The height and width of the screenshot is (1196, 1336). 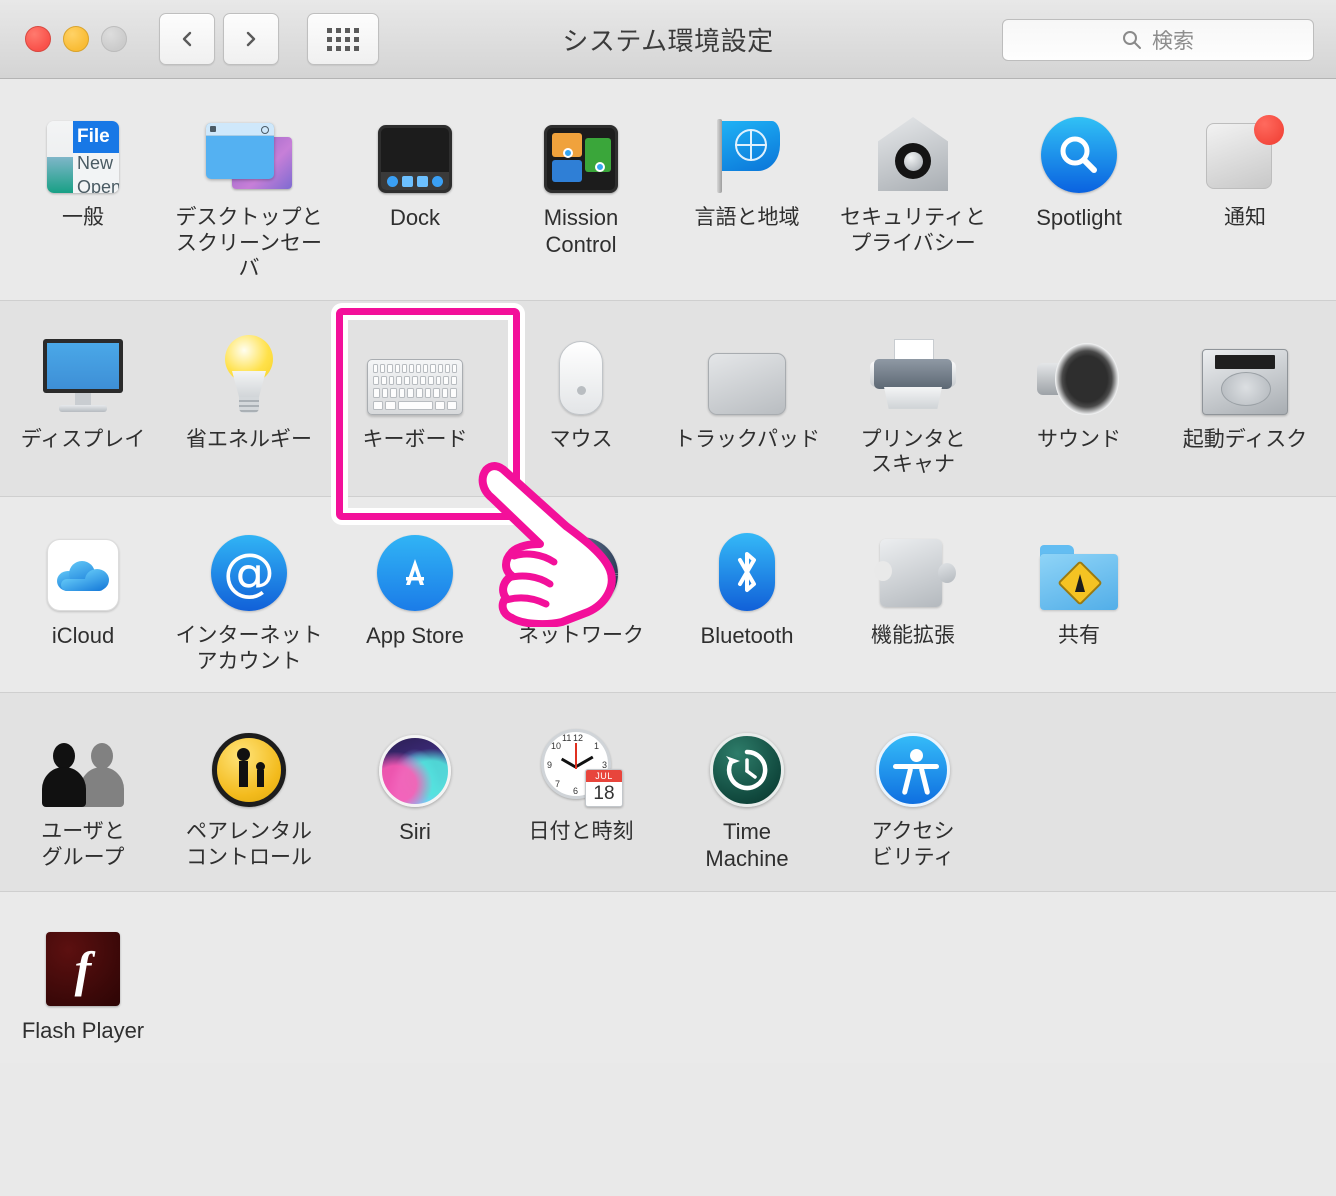 What do you see at coordinates (415, 761) in the screenshot?
I see `siri-icon` at bounding box center [415, 761].